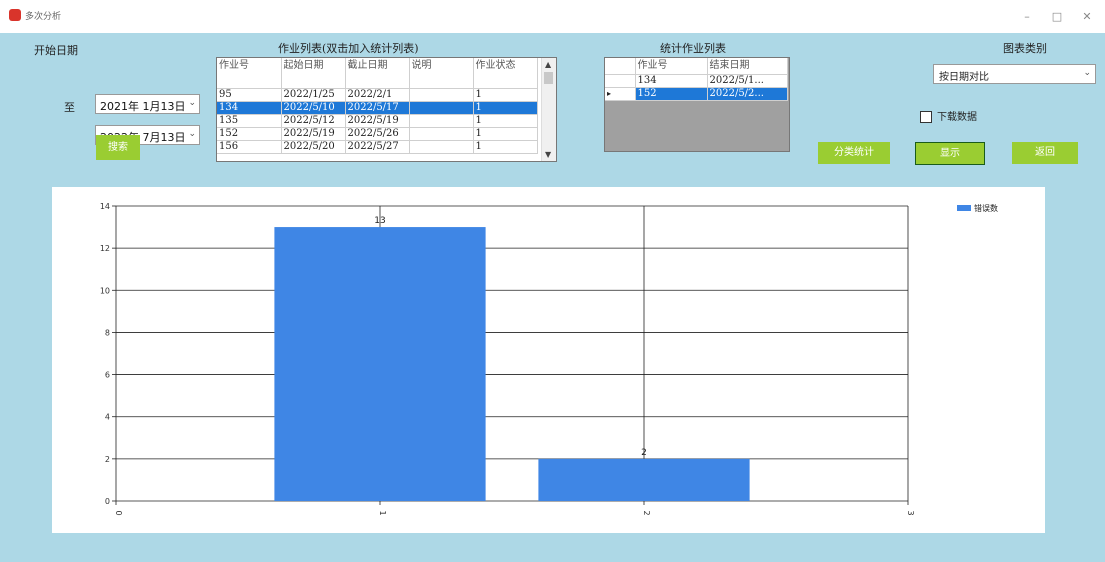 This screenshot has width=1105, height=562. What do you see at coordinates (56, 50) in the screenshot?
I see `start-date-label: 开始日期` at bounding box center [56, 50].